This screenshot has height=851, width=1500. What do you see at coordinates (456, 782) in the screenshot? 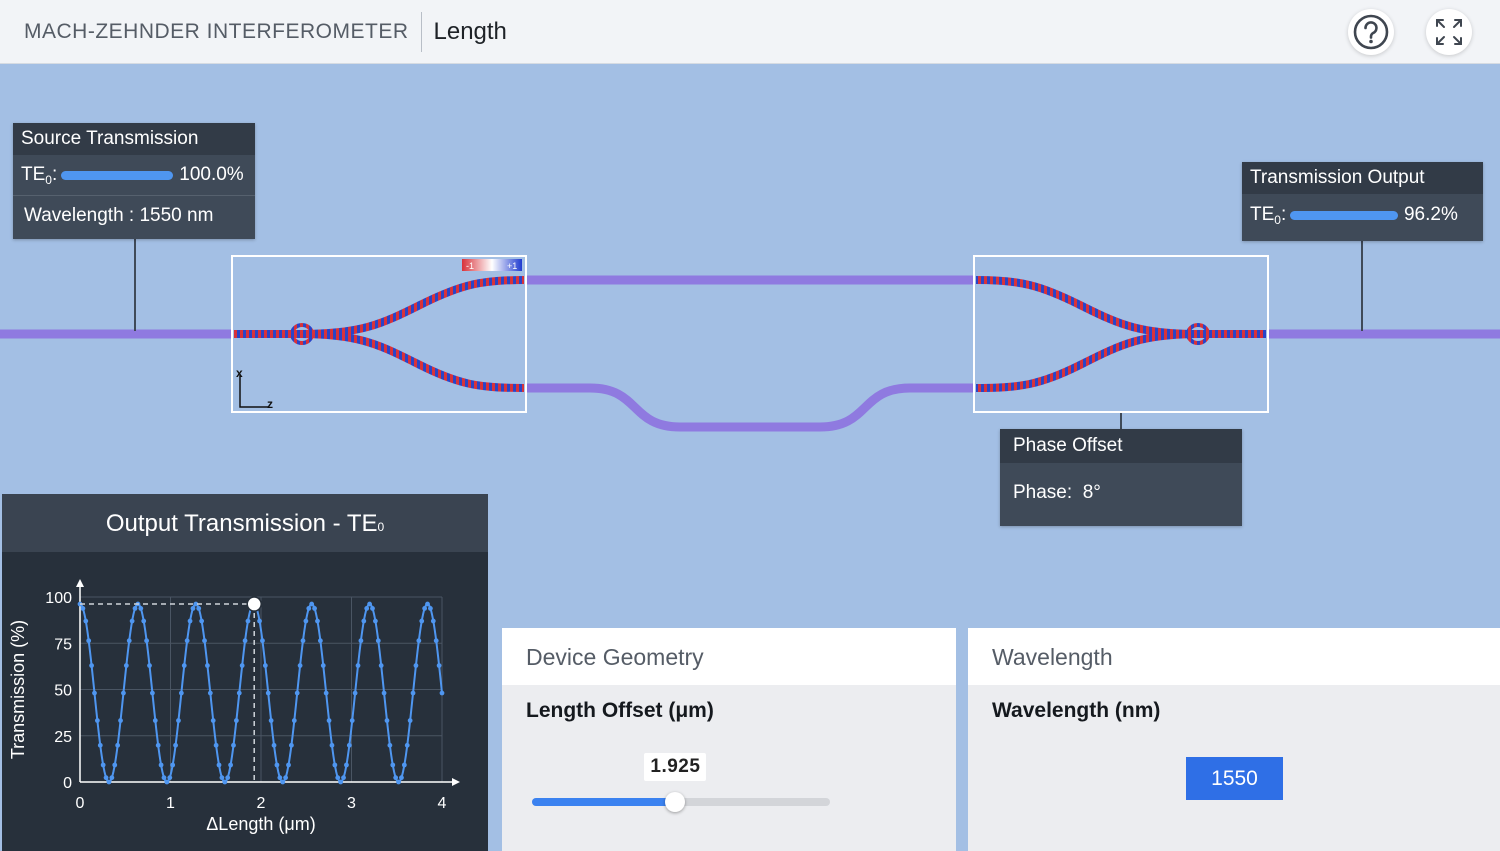
I see `x-axis-arrow` at bounding box center [456, 782].